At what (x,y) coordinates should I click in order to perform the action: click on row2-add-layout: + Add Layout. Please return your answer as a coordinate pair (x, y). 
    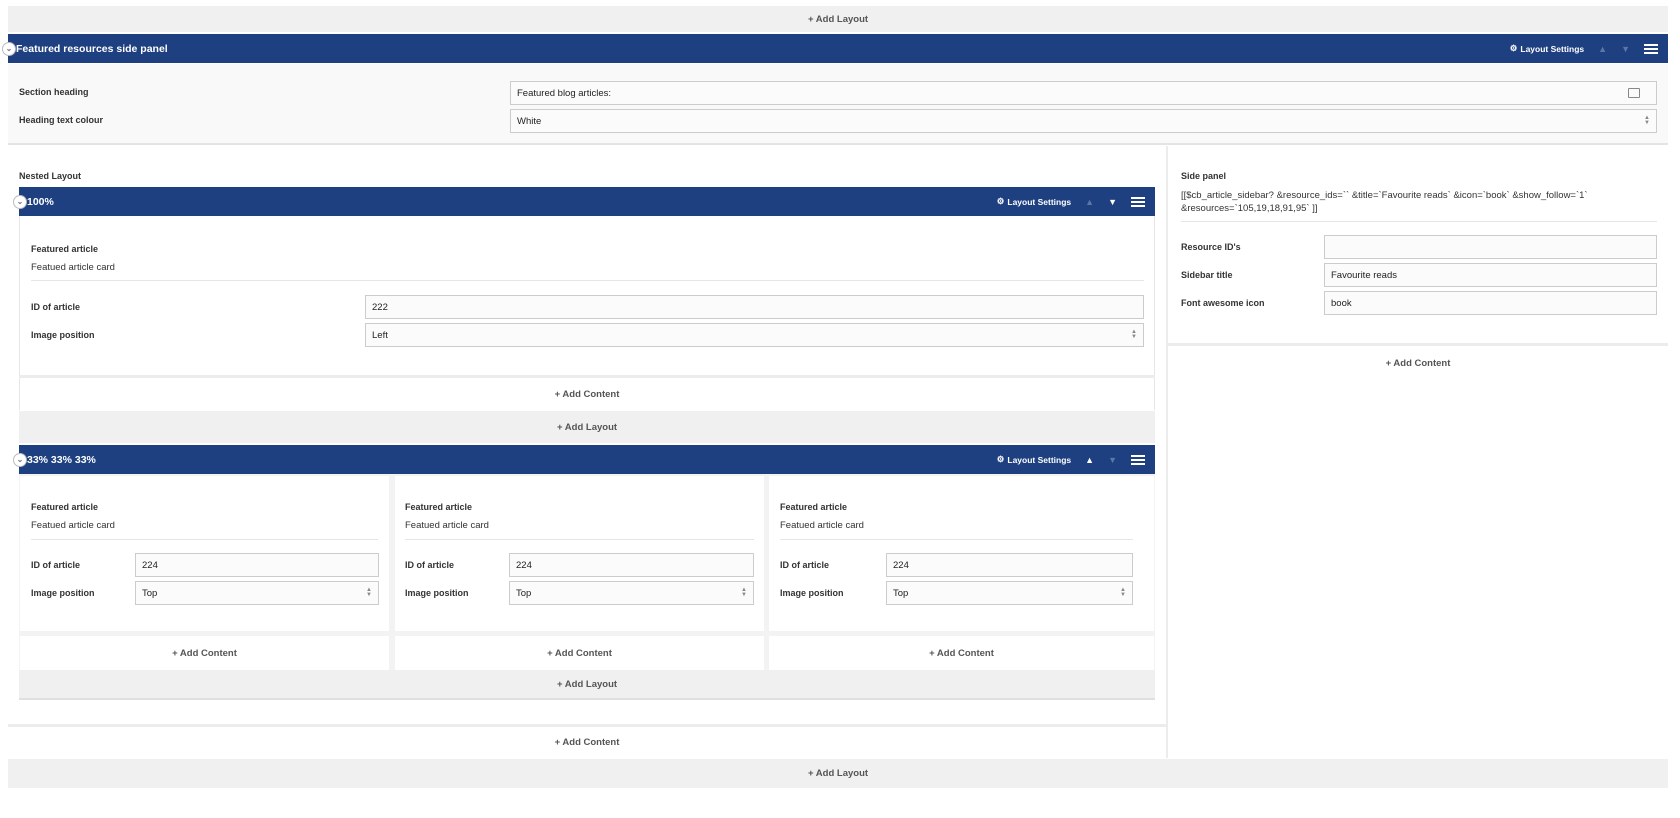
    Looking at the image, I should click on (587, 685).